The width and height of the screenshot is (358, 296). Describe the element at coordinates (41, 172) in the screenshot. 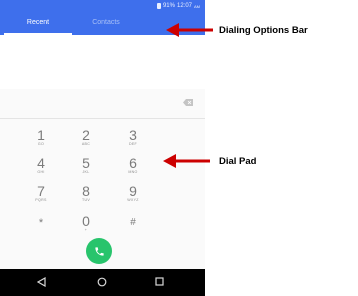

I see `key-letters: GHI` at that location.